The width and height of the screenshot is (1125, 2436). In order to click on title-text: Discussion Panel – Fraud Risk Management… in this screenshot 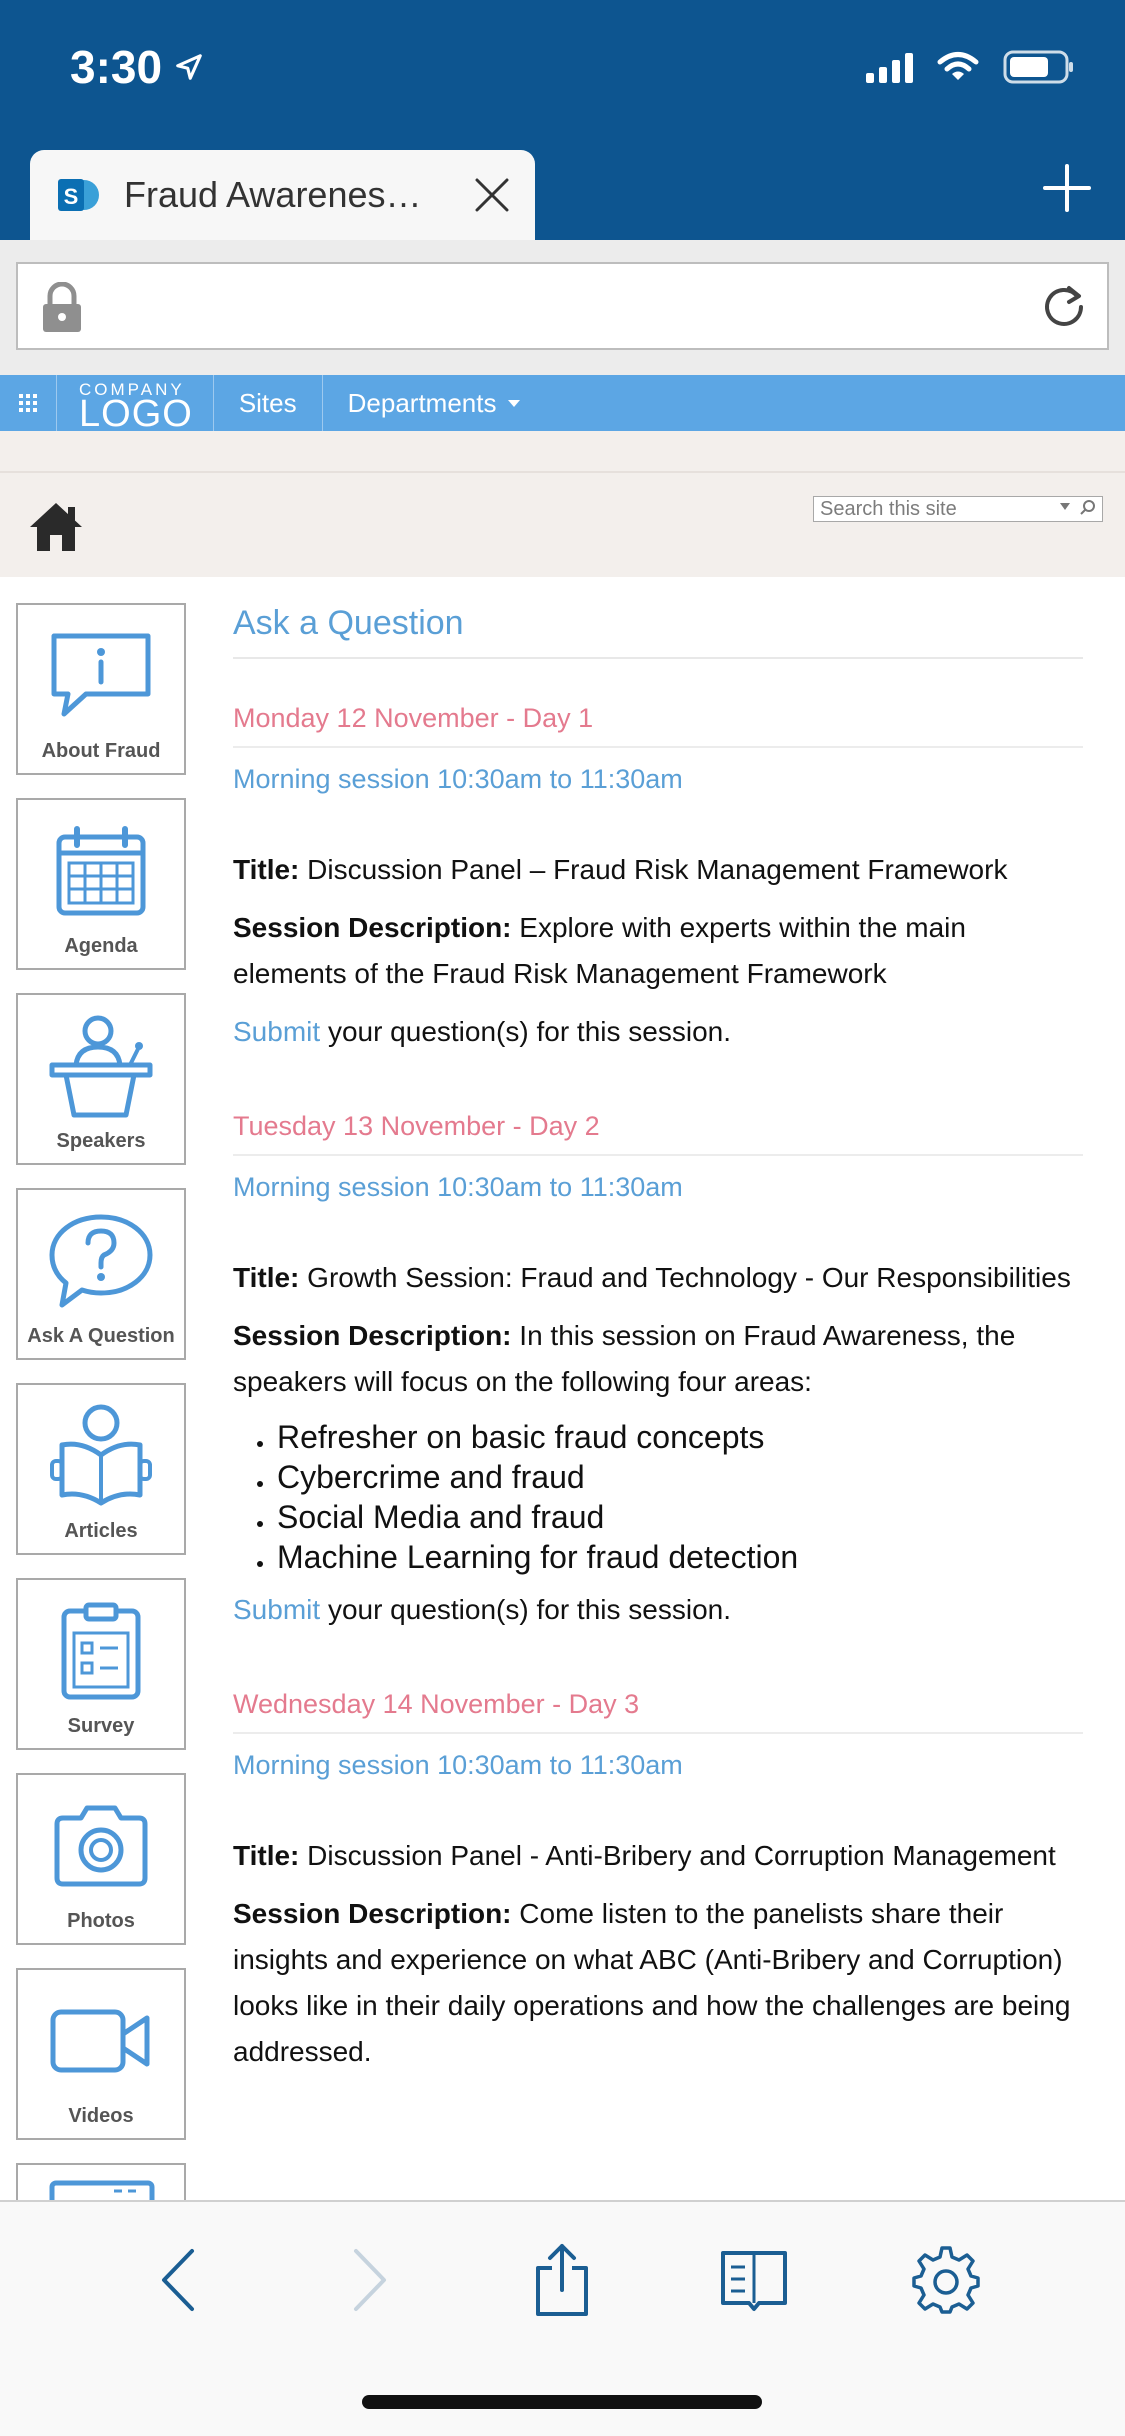, I will do `click(657, 869)`.